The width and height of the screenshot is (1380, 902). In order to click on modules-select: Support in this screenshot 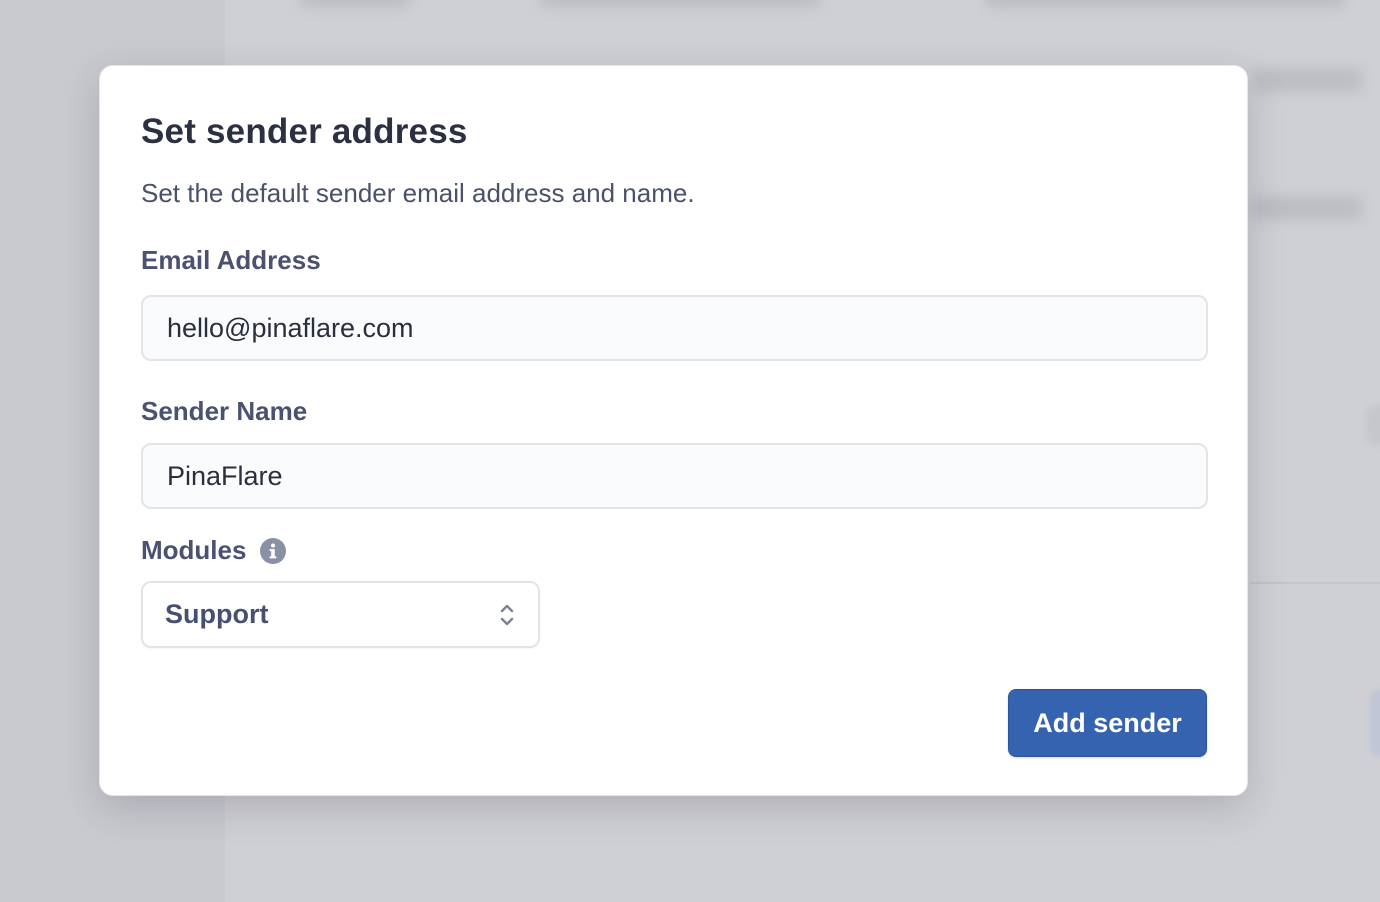, I will do `click(340, 614)`.